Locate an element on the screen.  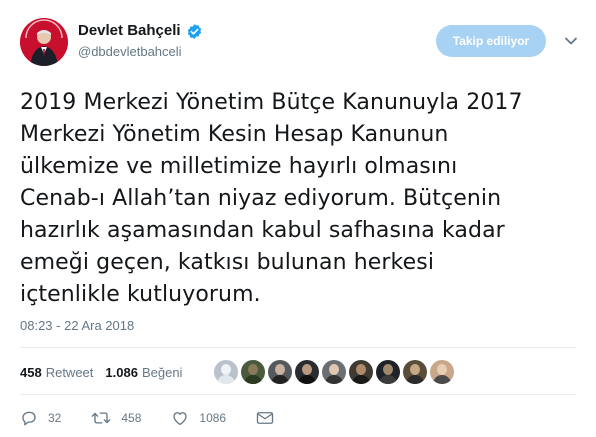
reply-icon is located at coordinates (29, 418).